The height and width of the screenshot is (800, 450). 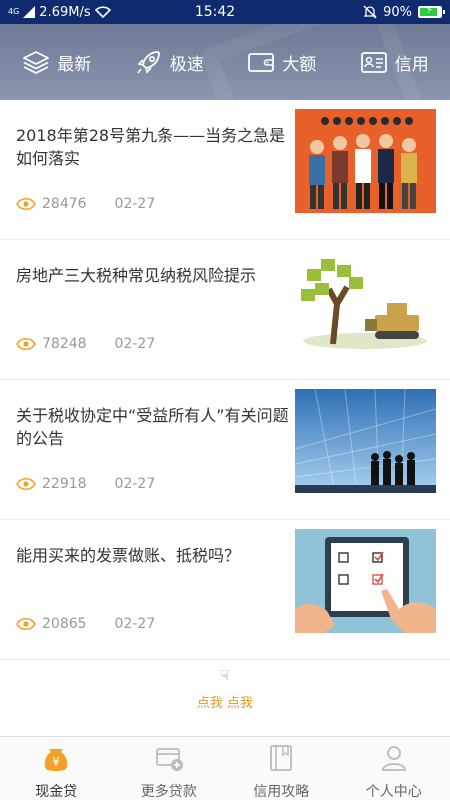 What do you see at coordinates (261, 62) in the screenshot?
I see `wallet-icon` at bounding box center [261, 62].